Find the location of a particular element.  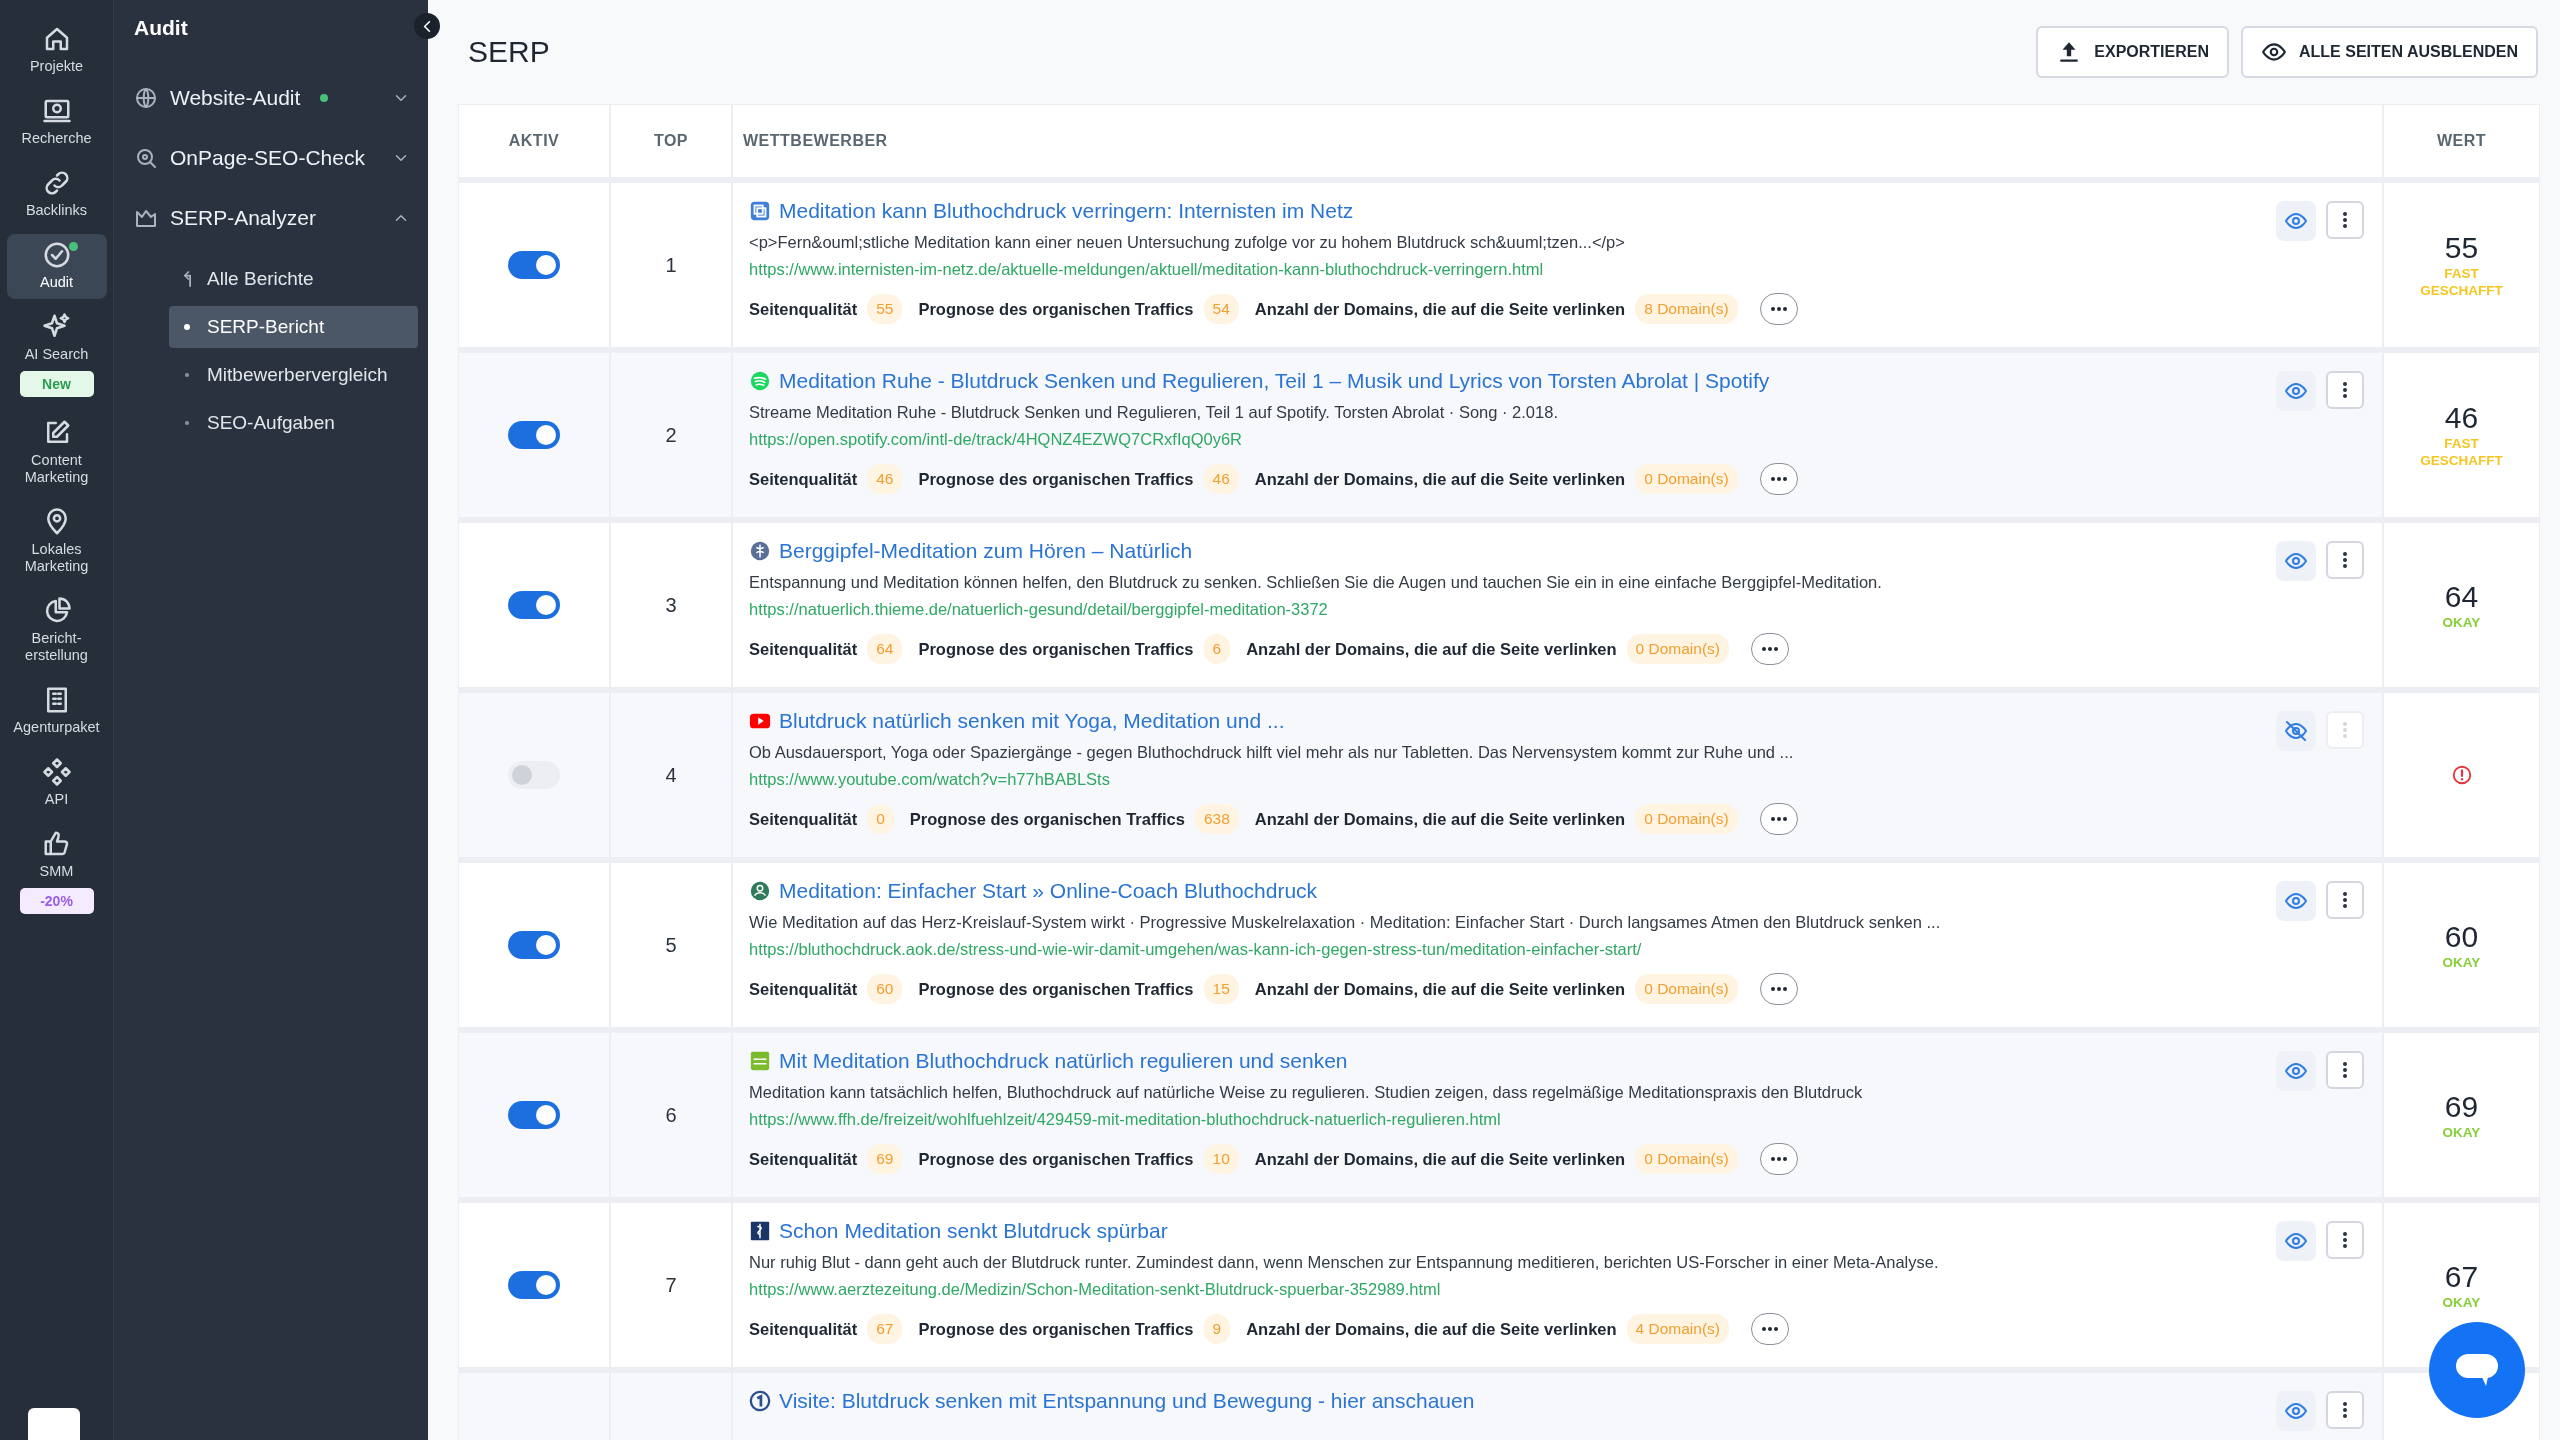

nav-badge: -20% is located at coordinates (56, 901).